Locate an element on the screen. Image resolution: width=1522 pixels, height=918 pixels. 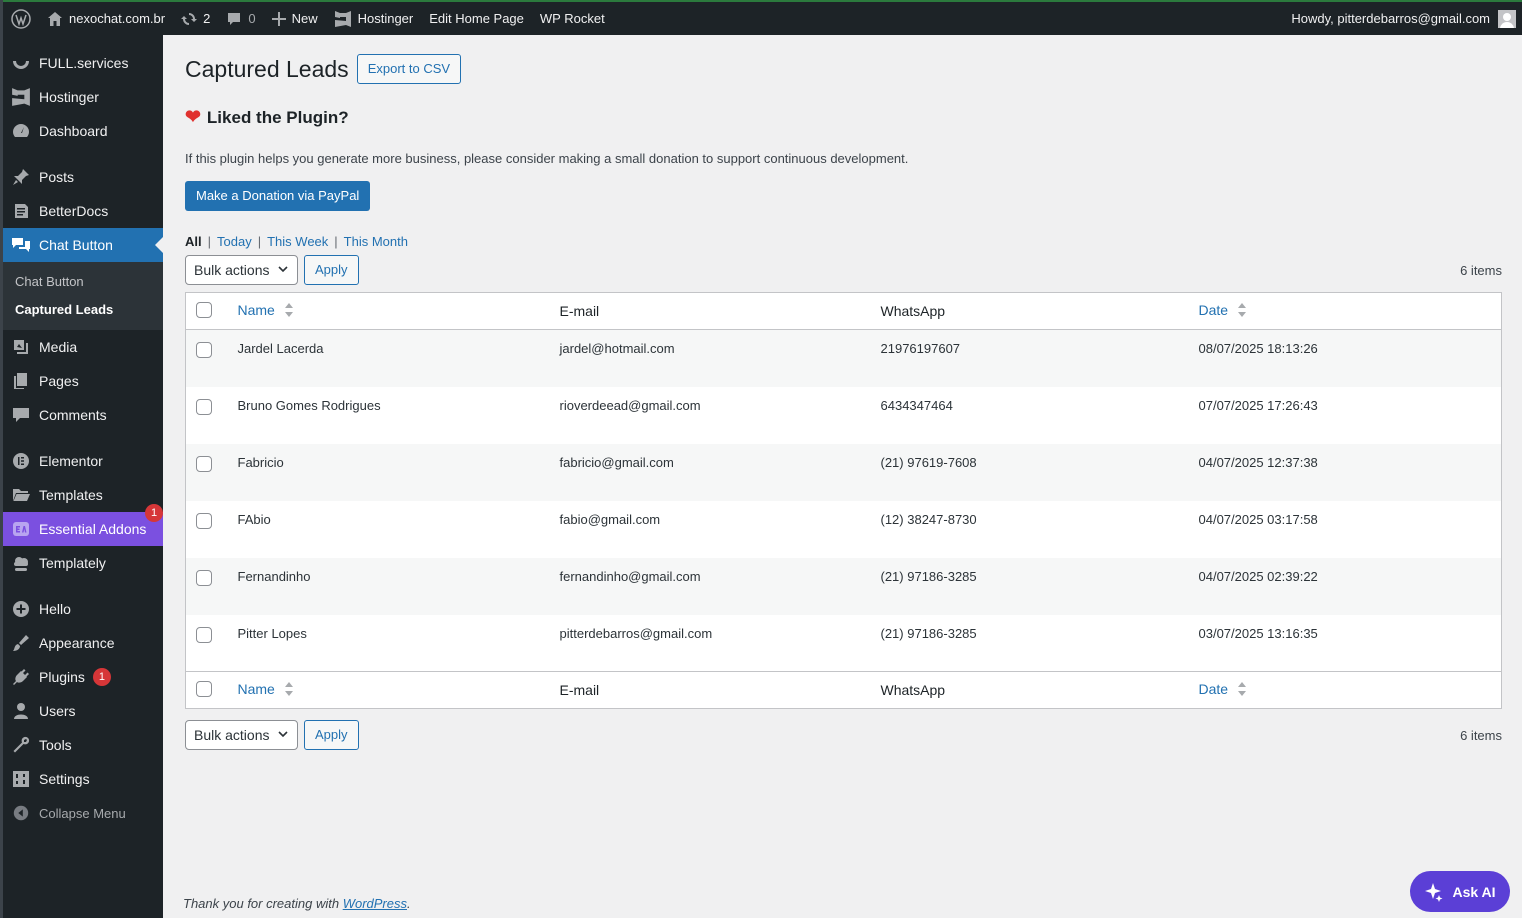
avatar is located at coordinates (1507, 18).